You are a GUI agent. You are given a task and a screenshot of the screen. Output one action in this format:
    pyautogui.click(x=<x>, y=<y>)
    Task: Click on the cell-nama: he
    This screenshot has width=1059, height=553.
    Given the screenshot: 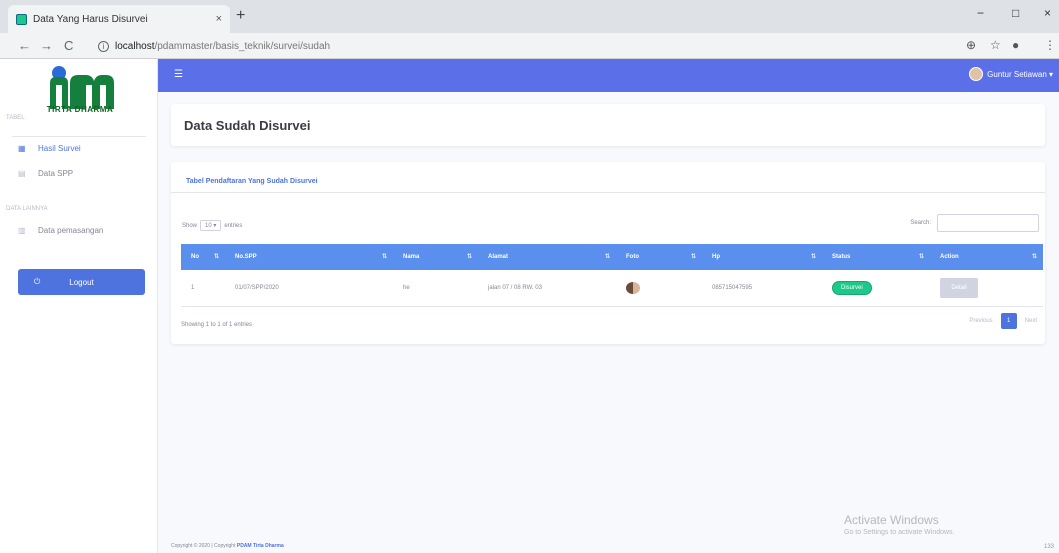 What is the action you would take?
    pyautogui.click(x=406, y=287)
    